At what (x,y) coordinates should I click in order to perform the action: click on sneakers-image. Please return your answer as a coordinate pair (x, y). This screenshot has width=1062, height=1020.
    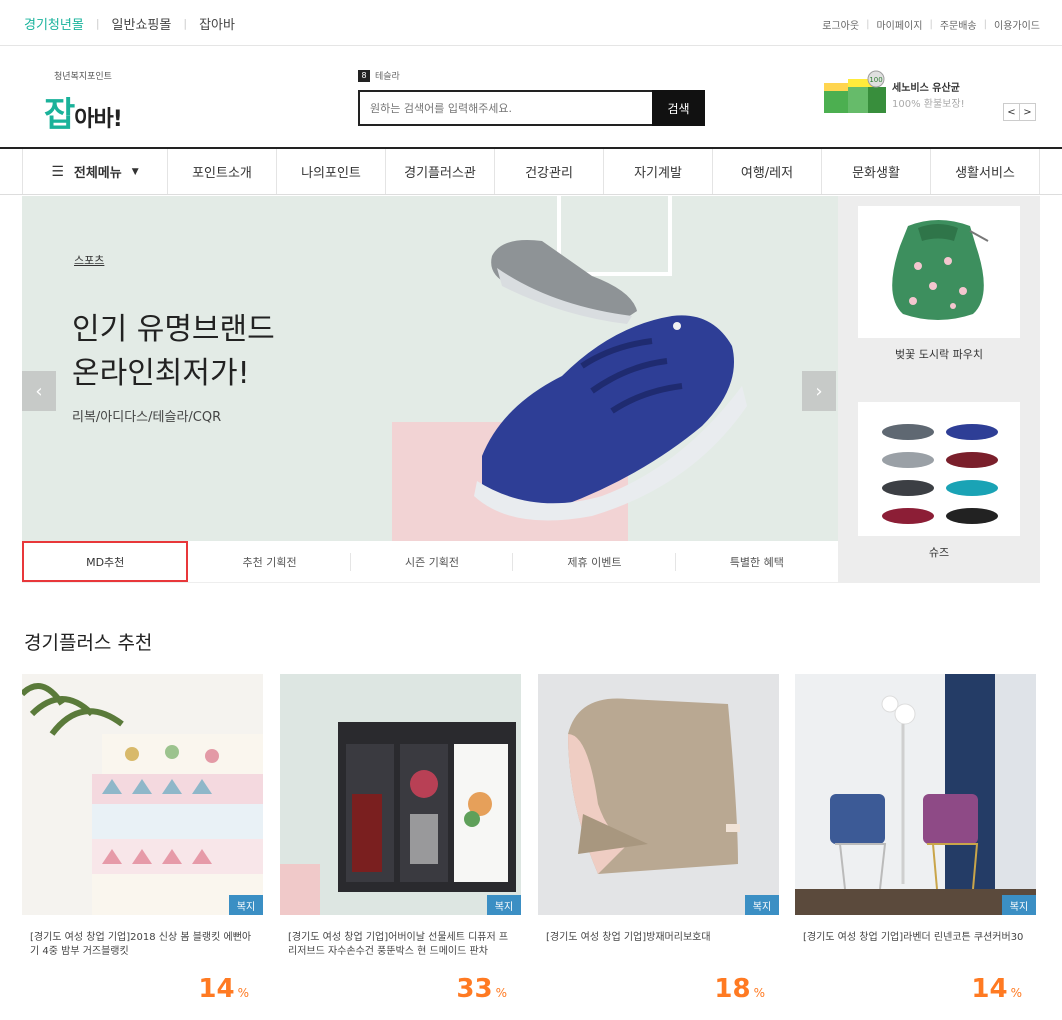
    Looking at the image, I should click on (610, 380).